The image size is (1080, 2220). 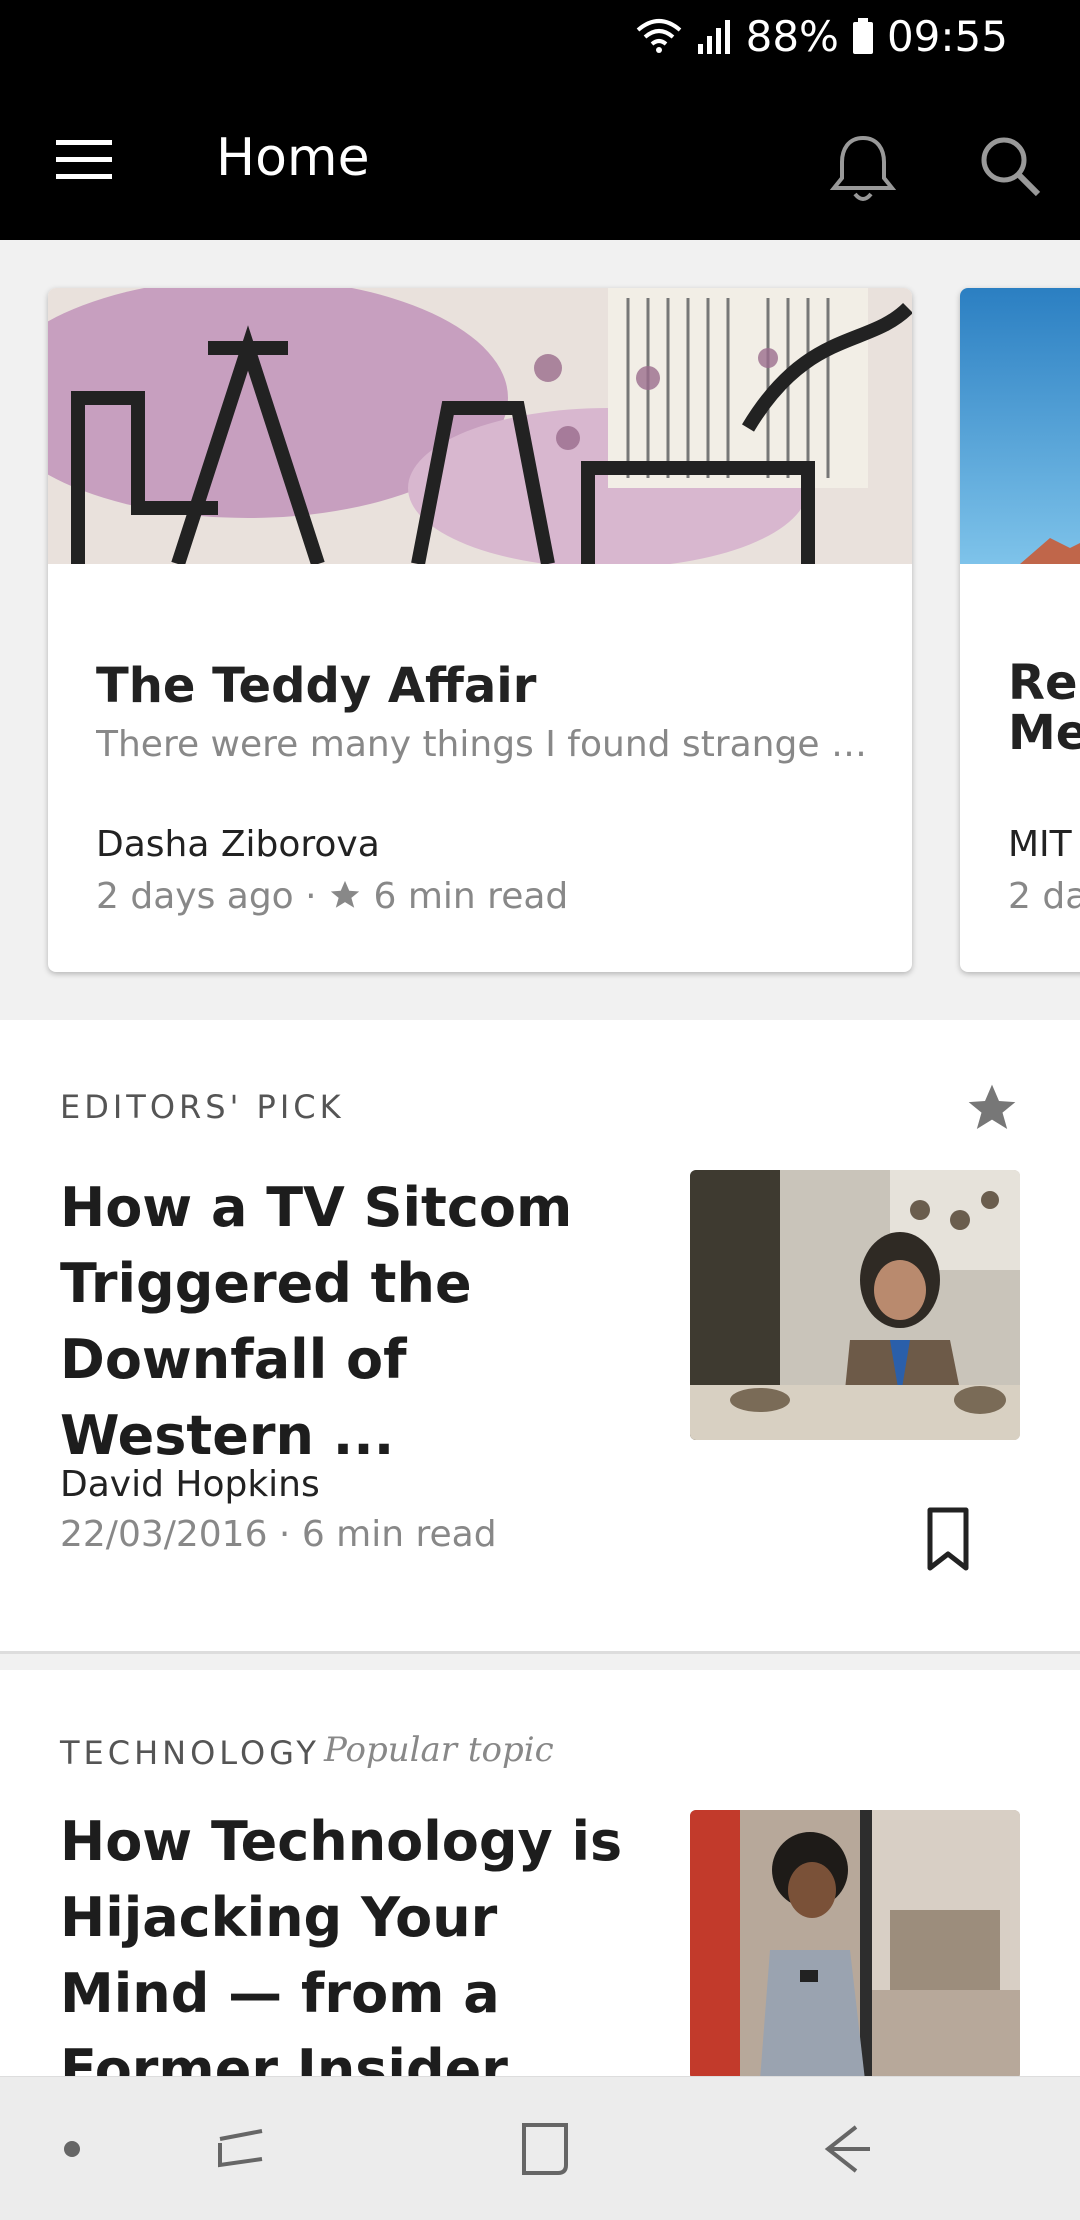 What do you see at coordinates (1020, 630) in the screenshot?
I see `featured-card-peek: Res Me MIT 2 da` at bounding box center [1020, 630].